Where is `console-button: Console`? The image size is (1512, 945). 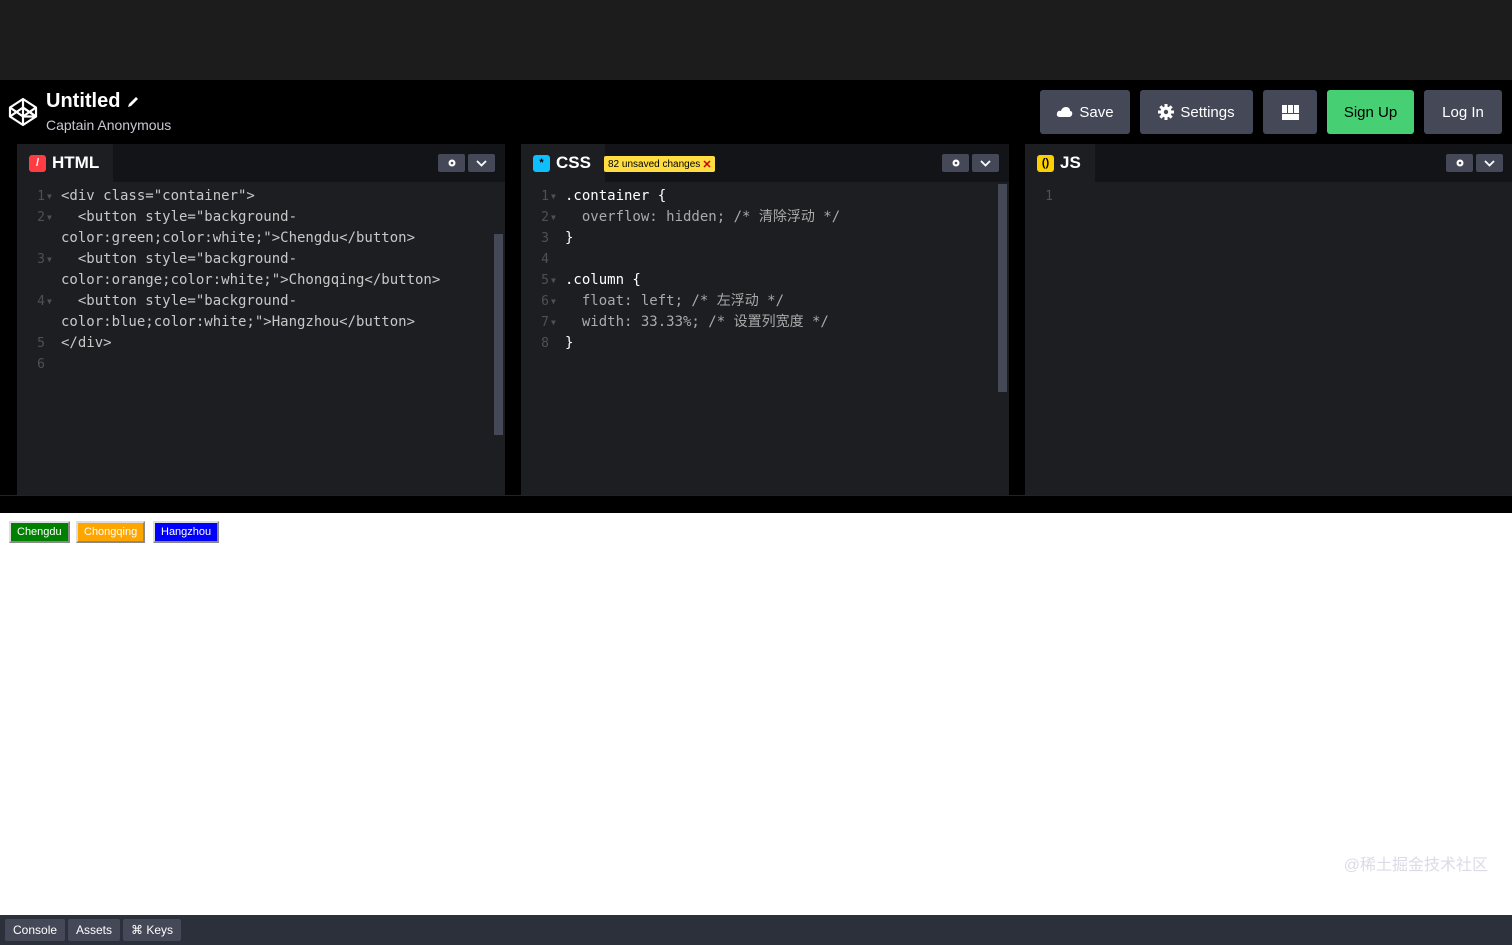
console-button: Console is located at coordinates (35, 930).